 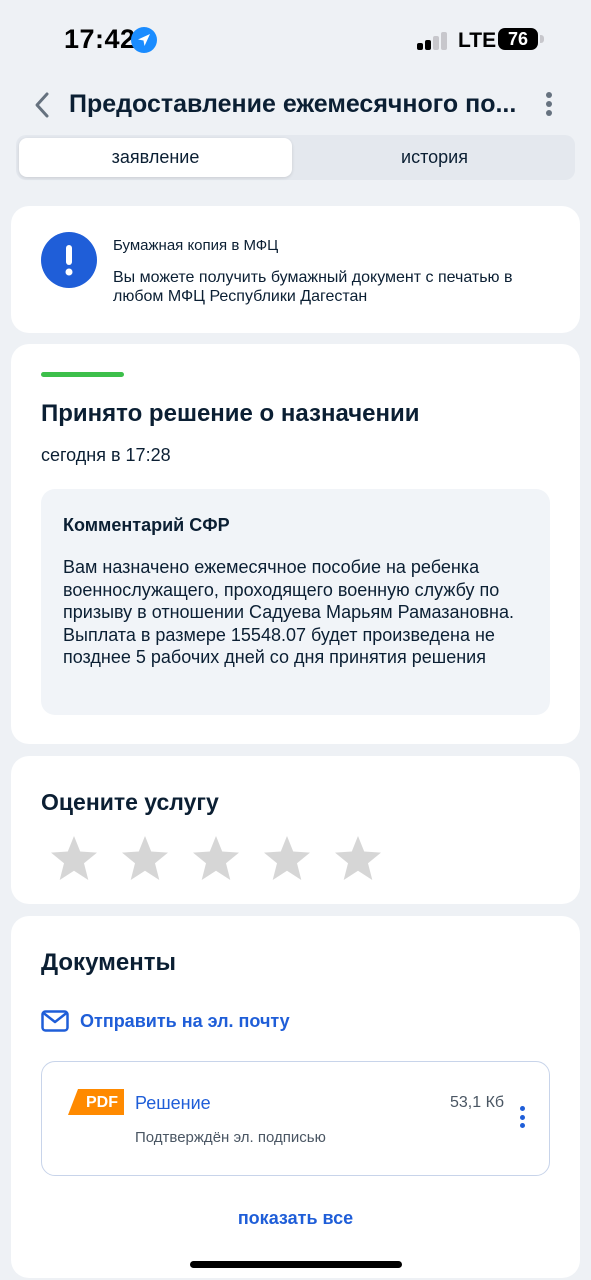 I want to click on exclamation-icon, so click(x=69, y=260).